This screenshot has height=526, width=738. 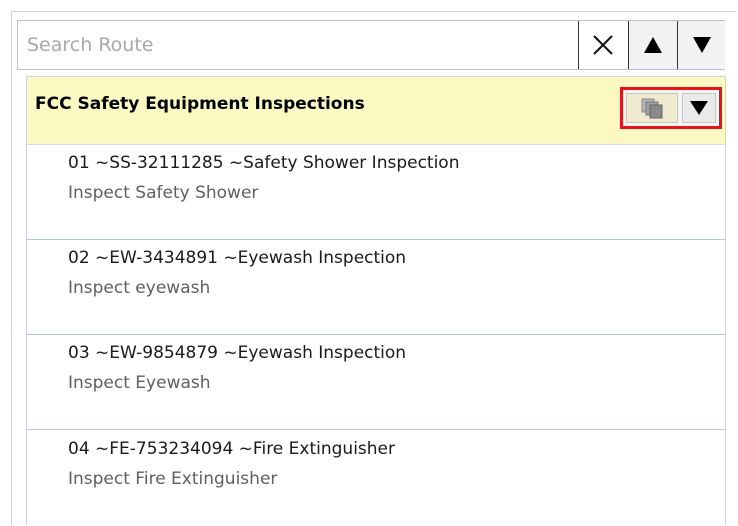 I want to click on copy-route-button, so click(x=652, y=108).